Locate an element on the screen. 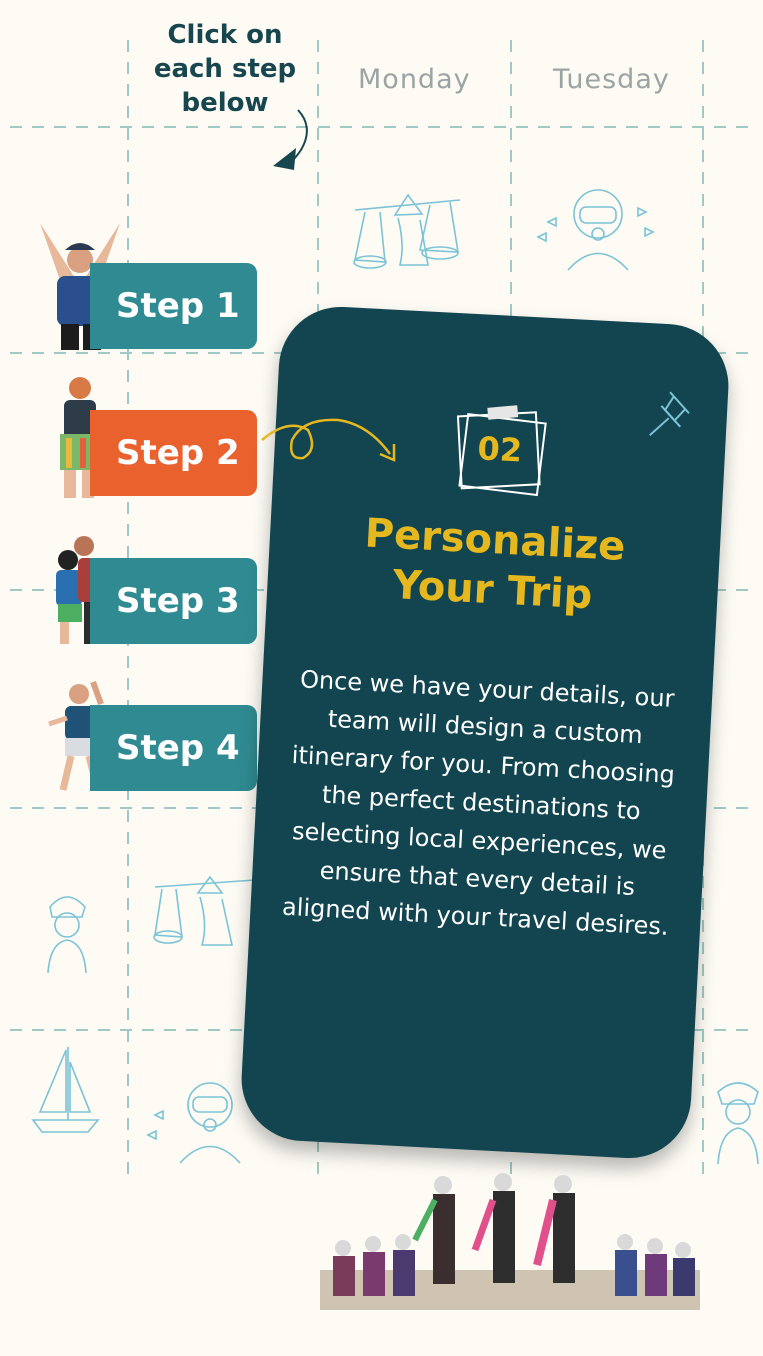 The width and height of the screenshot is (763, 1356). step-label: Step 2 is located at coordinates (178, 453).